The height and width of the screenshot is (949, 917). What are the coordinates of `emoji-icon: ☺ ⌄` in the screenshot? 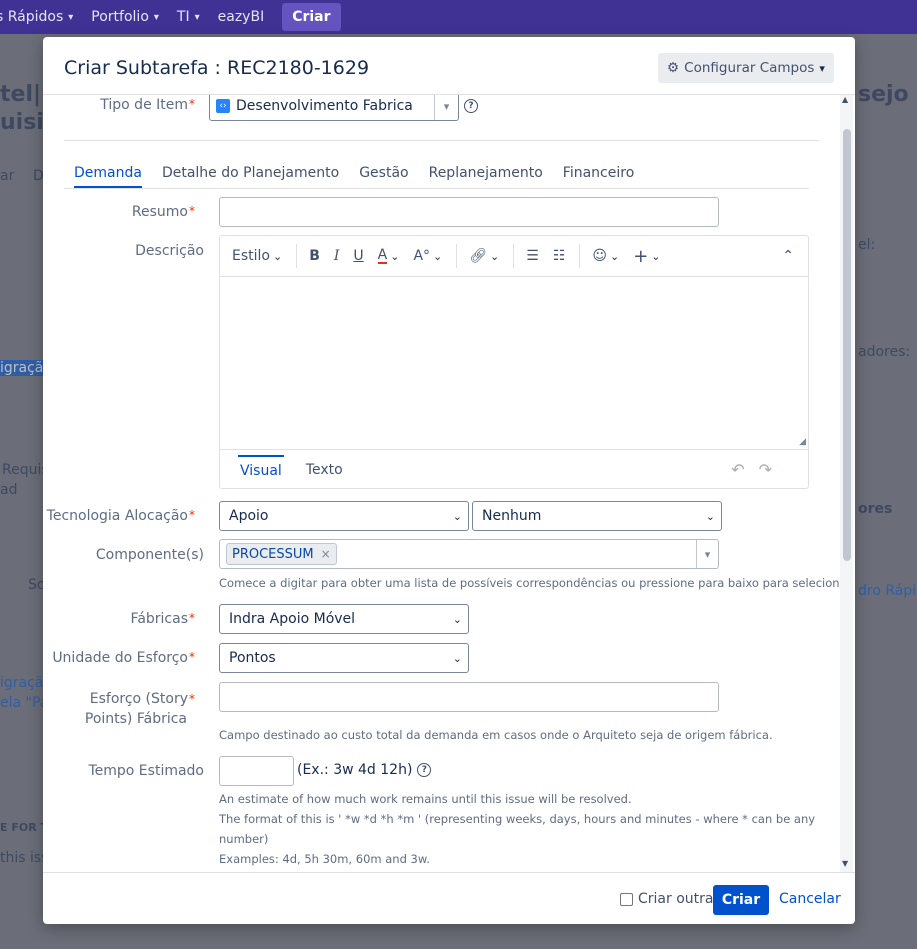 It's located at (605, 256).